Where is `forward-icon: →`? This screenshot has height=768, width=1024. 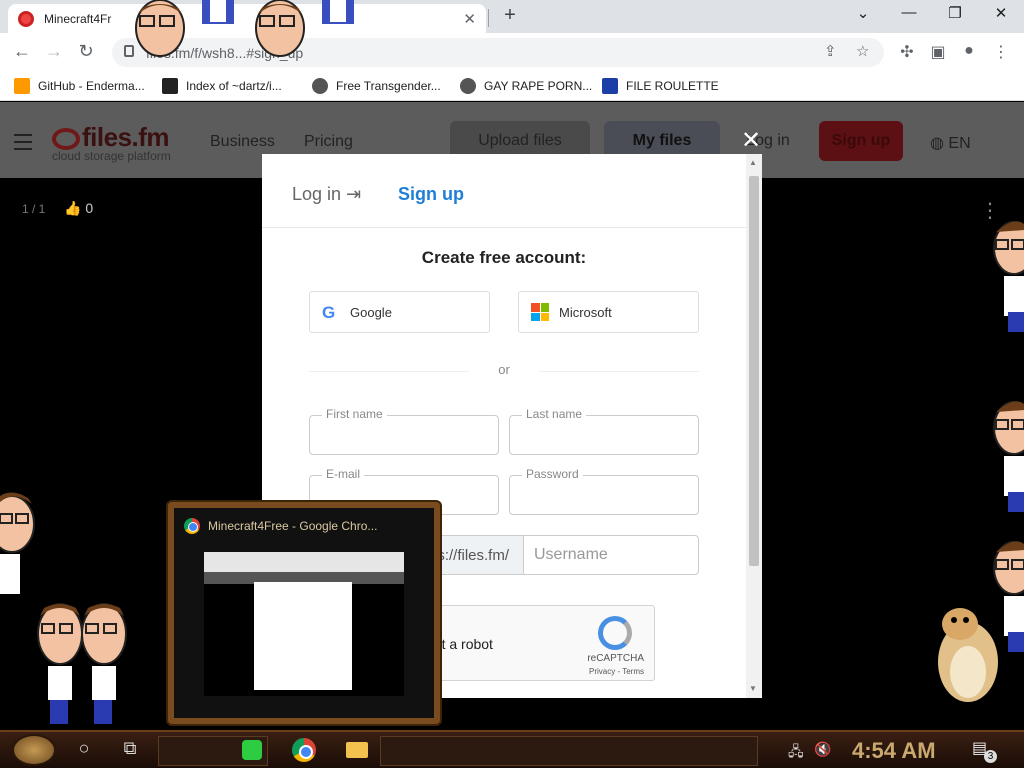
forward-icon: → is located at coordinates (54, 51).